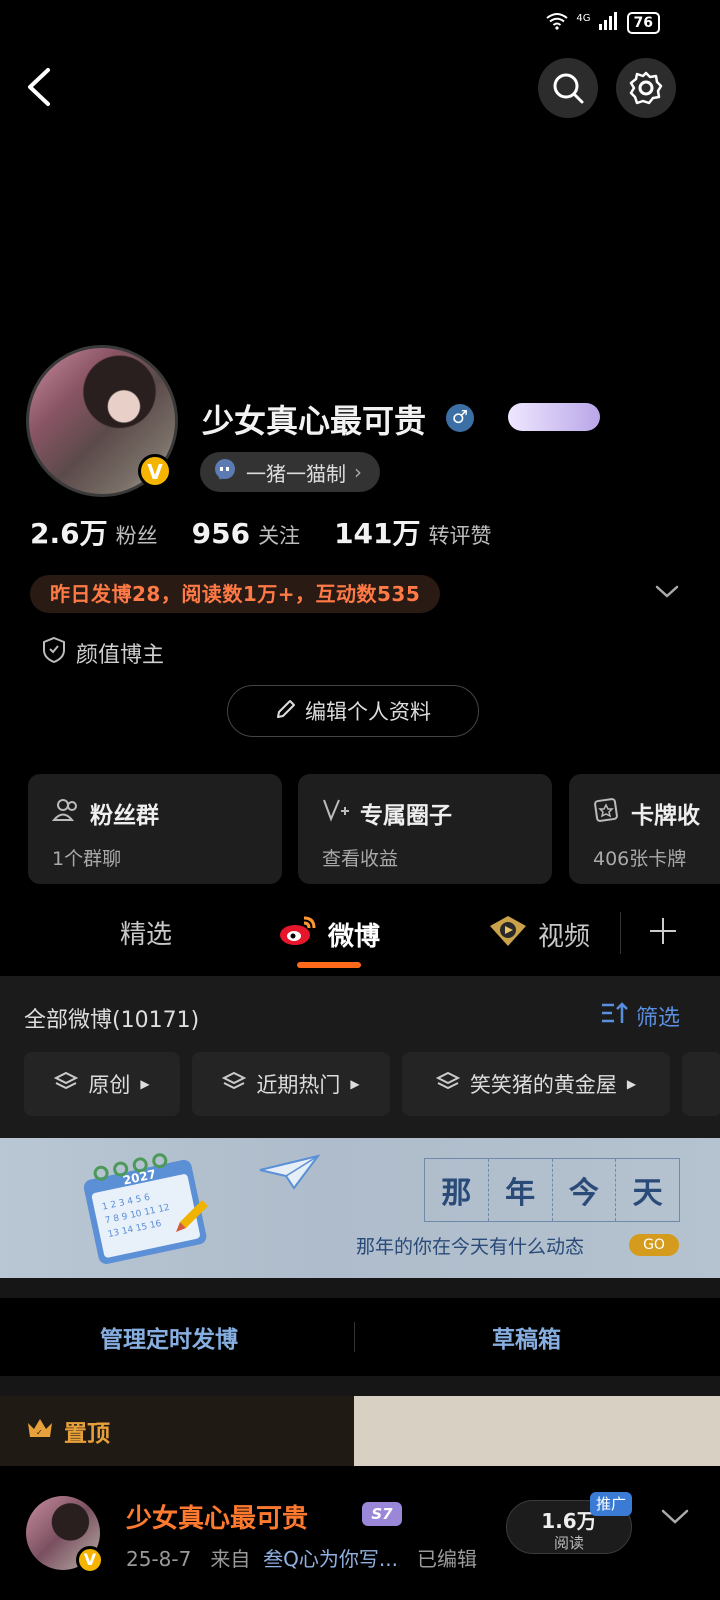 The image size is (720, 1600). Describe the element at coordinates (647, 1193) in the screenshot. I see `banner-char: 天` at that location.